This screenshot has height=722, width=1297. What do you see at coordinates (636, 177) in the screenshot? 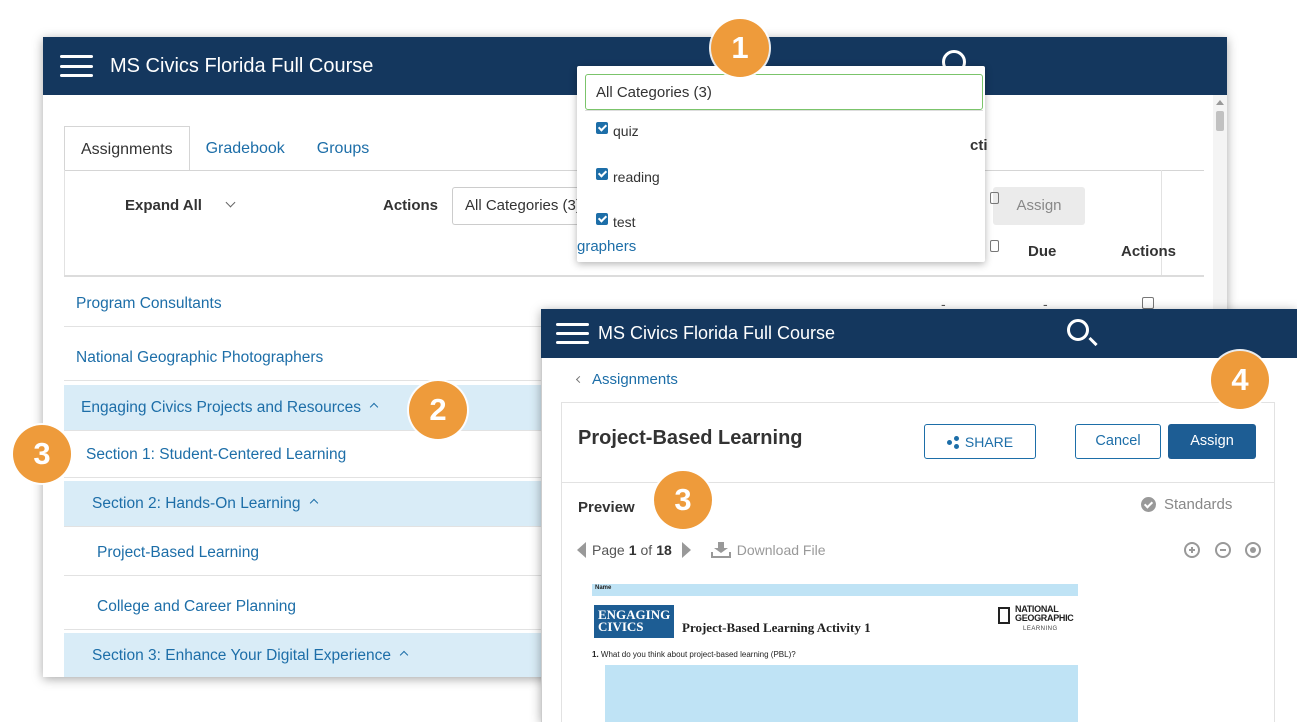
I see `option-label: reading` at bounding box center [636, 177].